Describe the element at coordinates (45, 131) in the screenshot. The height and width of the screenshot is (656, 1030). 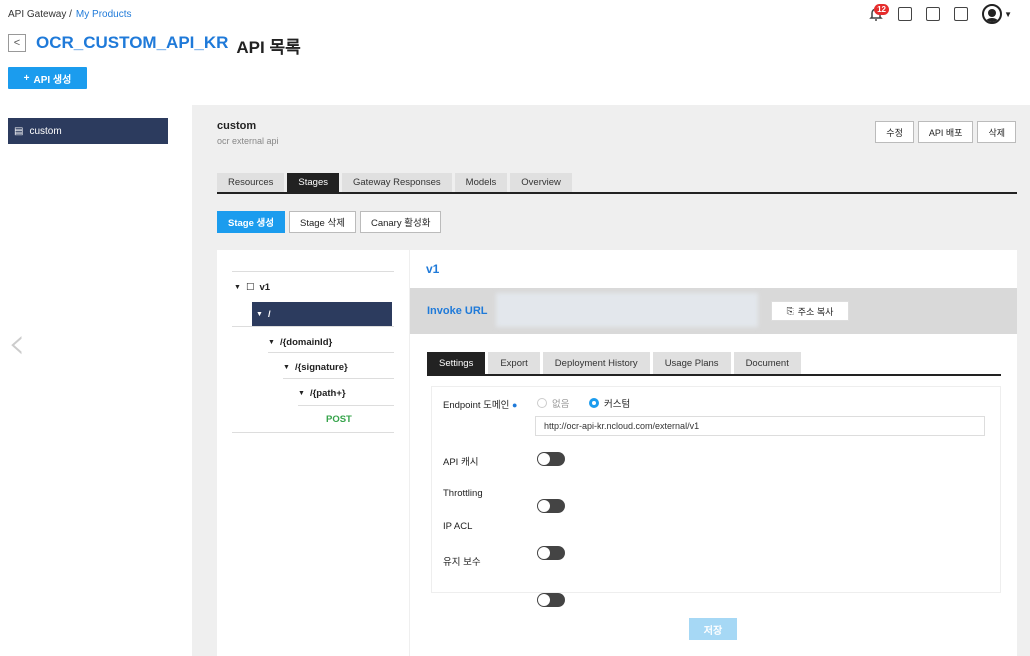
I see `sidebar-item-label: custom` at that location.